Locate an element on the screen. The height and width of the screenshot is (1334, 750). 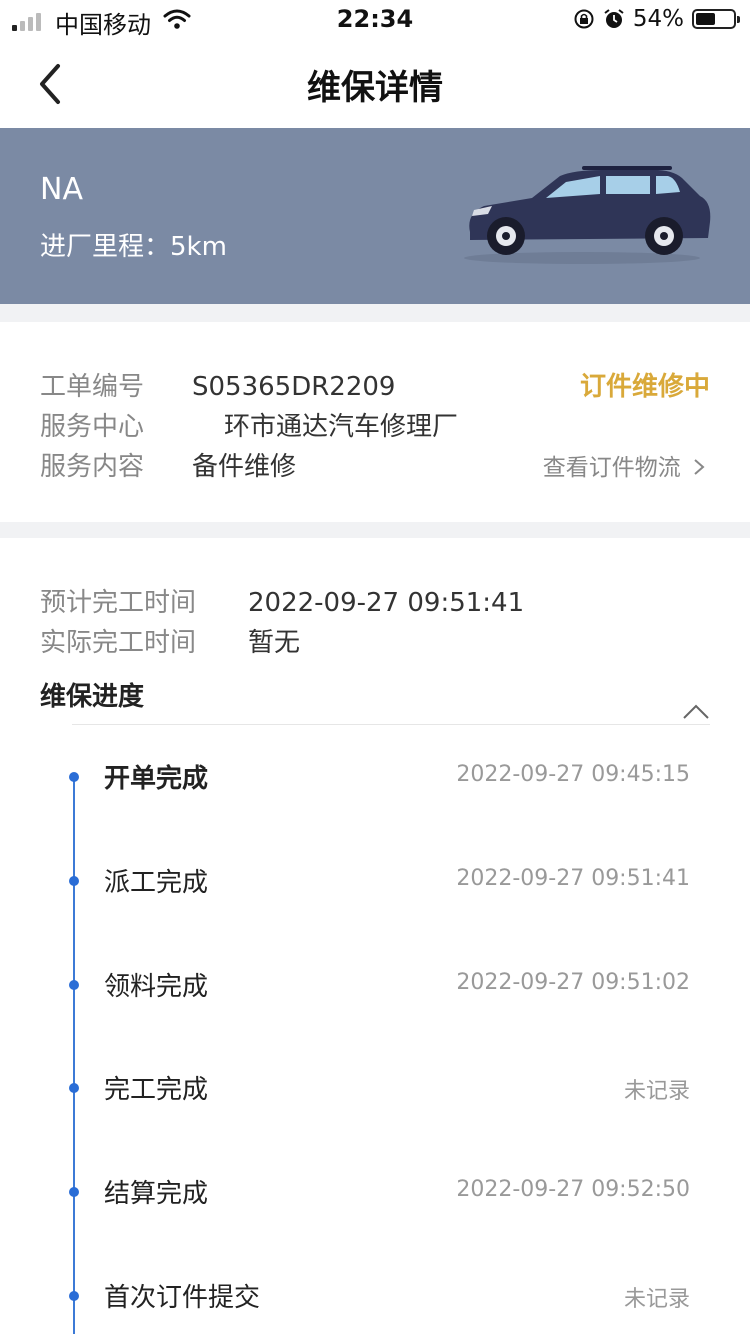
timeline-step: 开单完成 2022-09-27 09:45:15 is located at coordinates (375, 778).